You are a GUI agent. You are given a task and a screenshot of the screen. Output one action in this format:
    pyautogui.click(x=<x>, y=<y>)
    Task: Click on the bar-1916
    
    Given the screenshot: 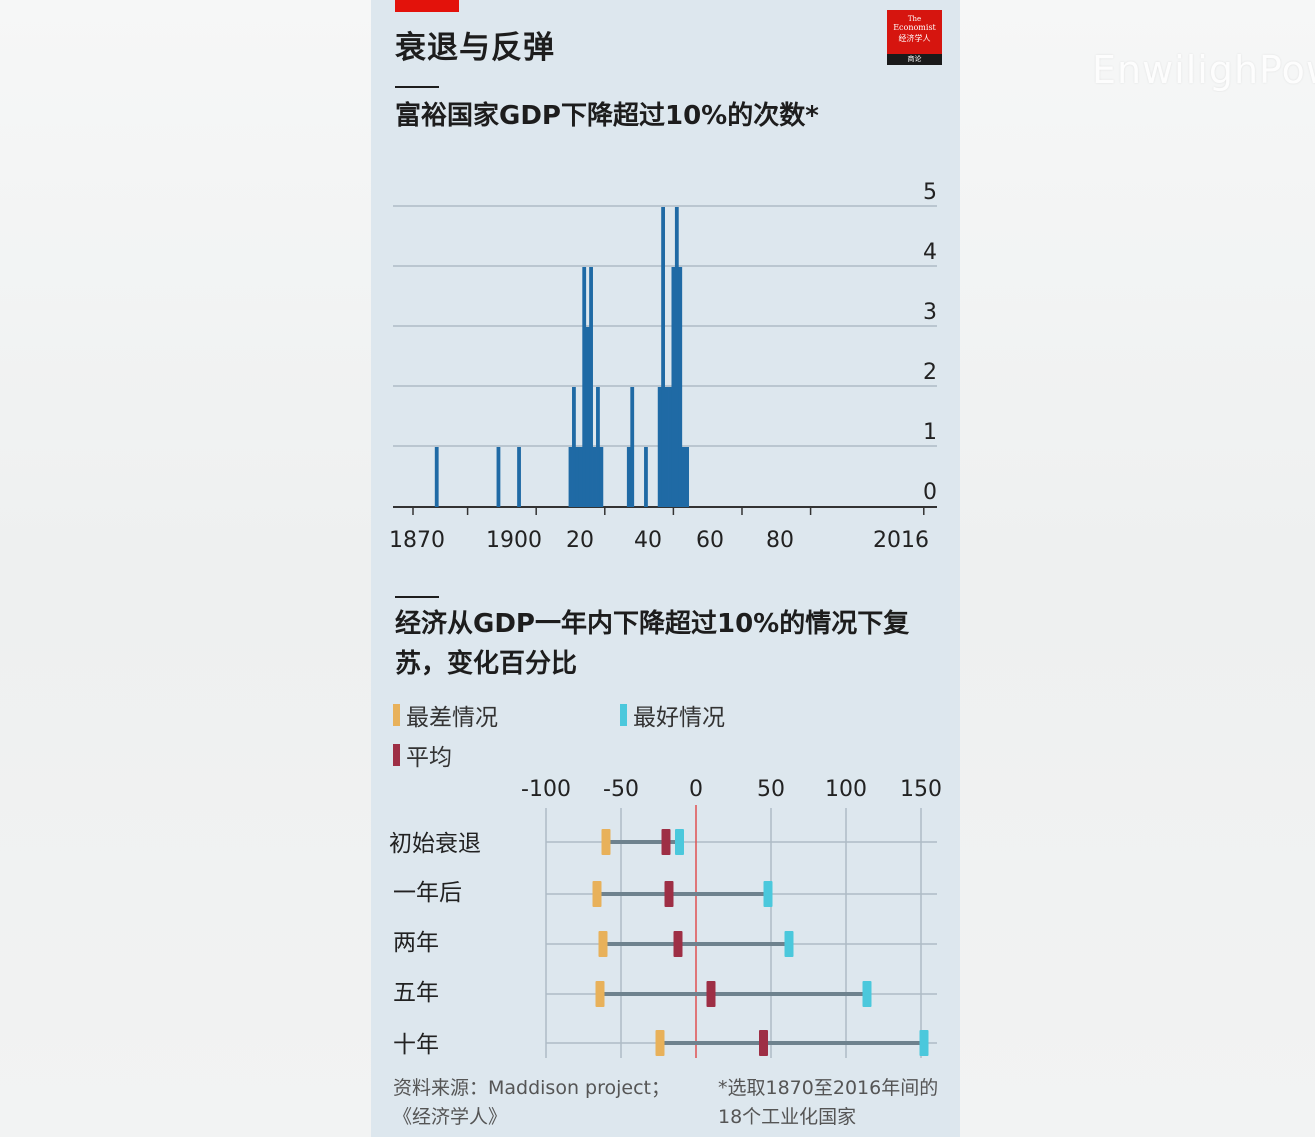 What is the action you would take?
    pyautogui.click(x=580, y=477)
    